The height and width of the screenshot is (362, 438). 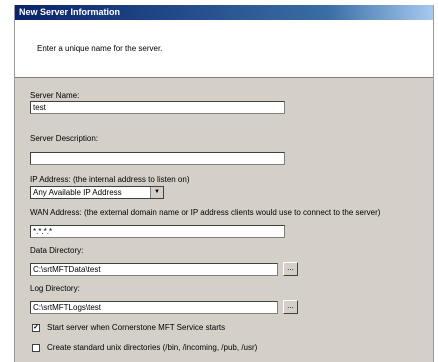 I want to click on wan-address-input: *.*.*.*, so click(x=157, y=231).